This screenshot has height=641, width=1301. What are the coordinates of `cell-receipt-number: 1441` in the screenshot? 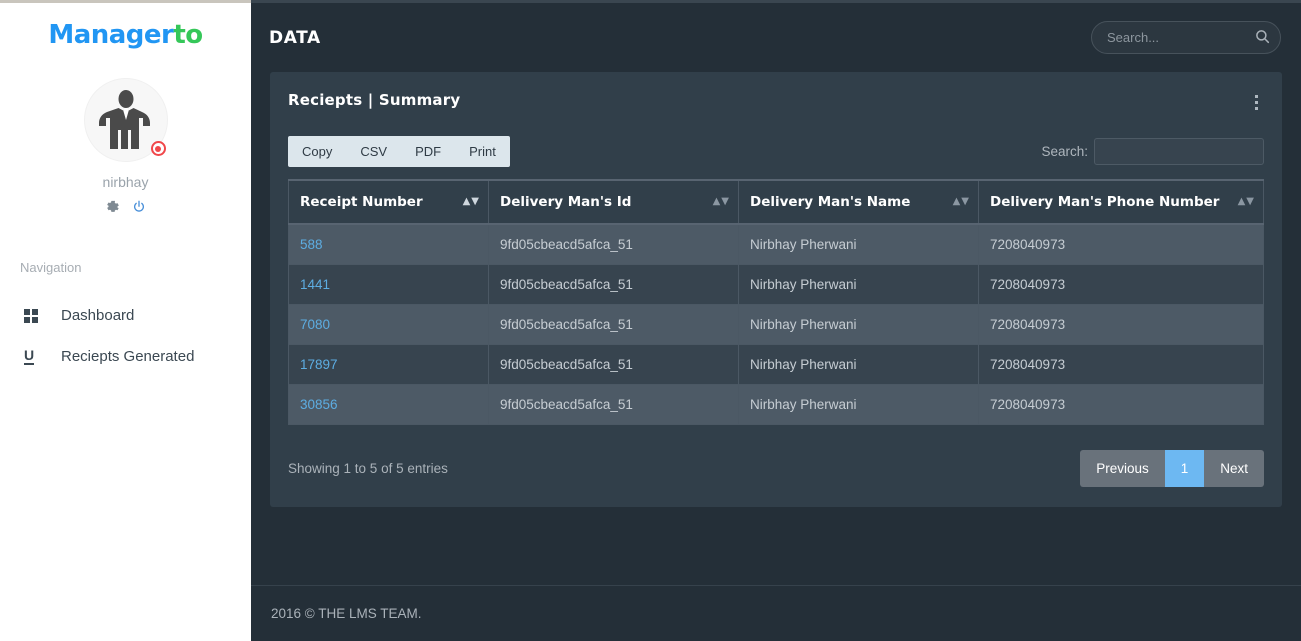 It's located at (388, 284).